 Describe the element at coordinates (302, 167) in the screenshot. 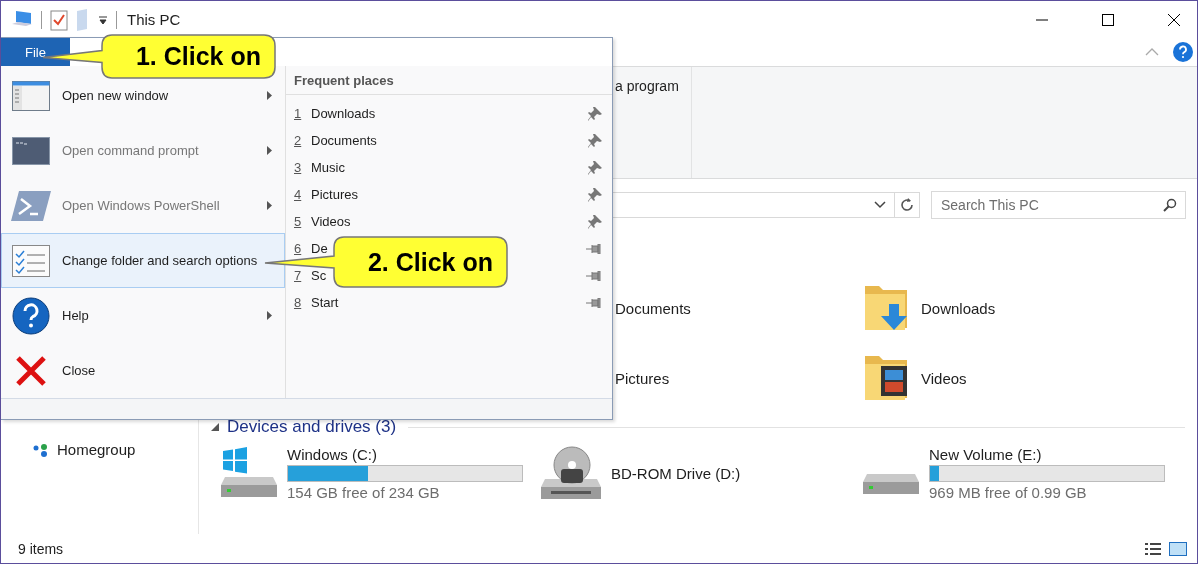

I see `access-key: 3` at that location.